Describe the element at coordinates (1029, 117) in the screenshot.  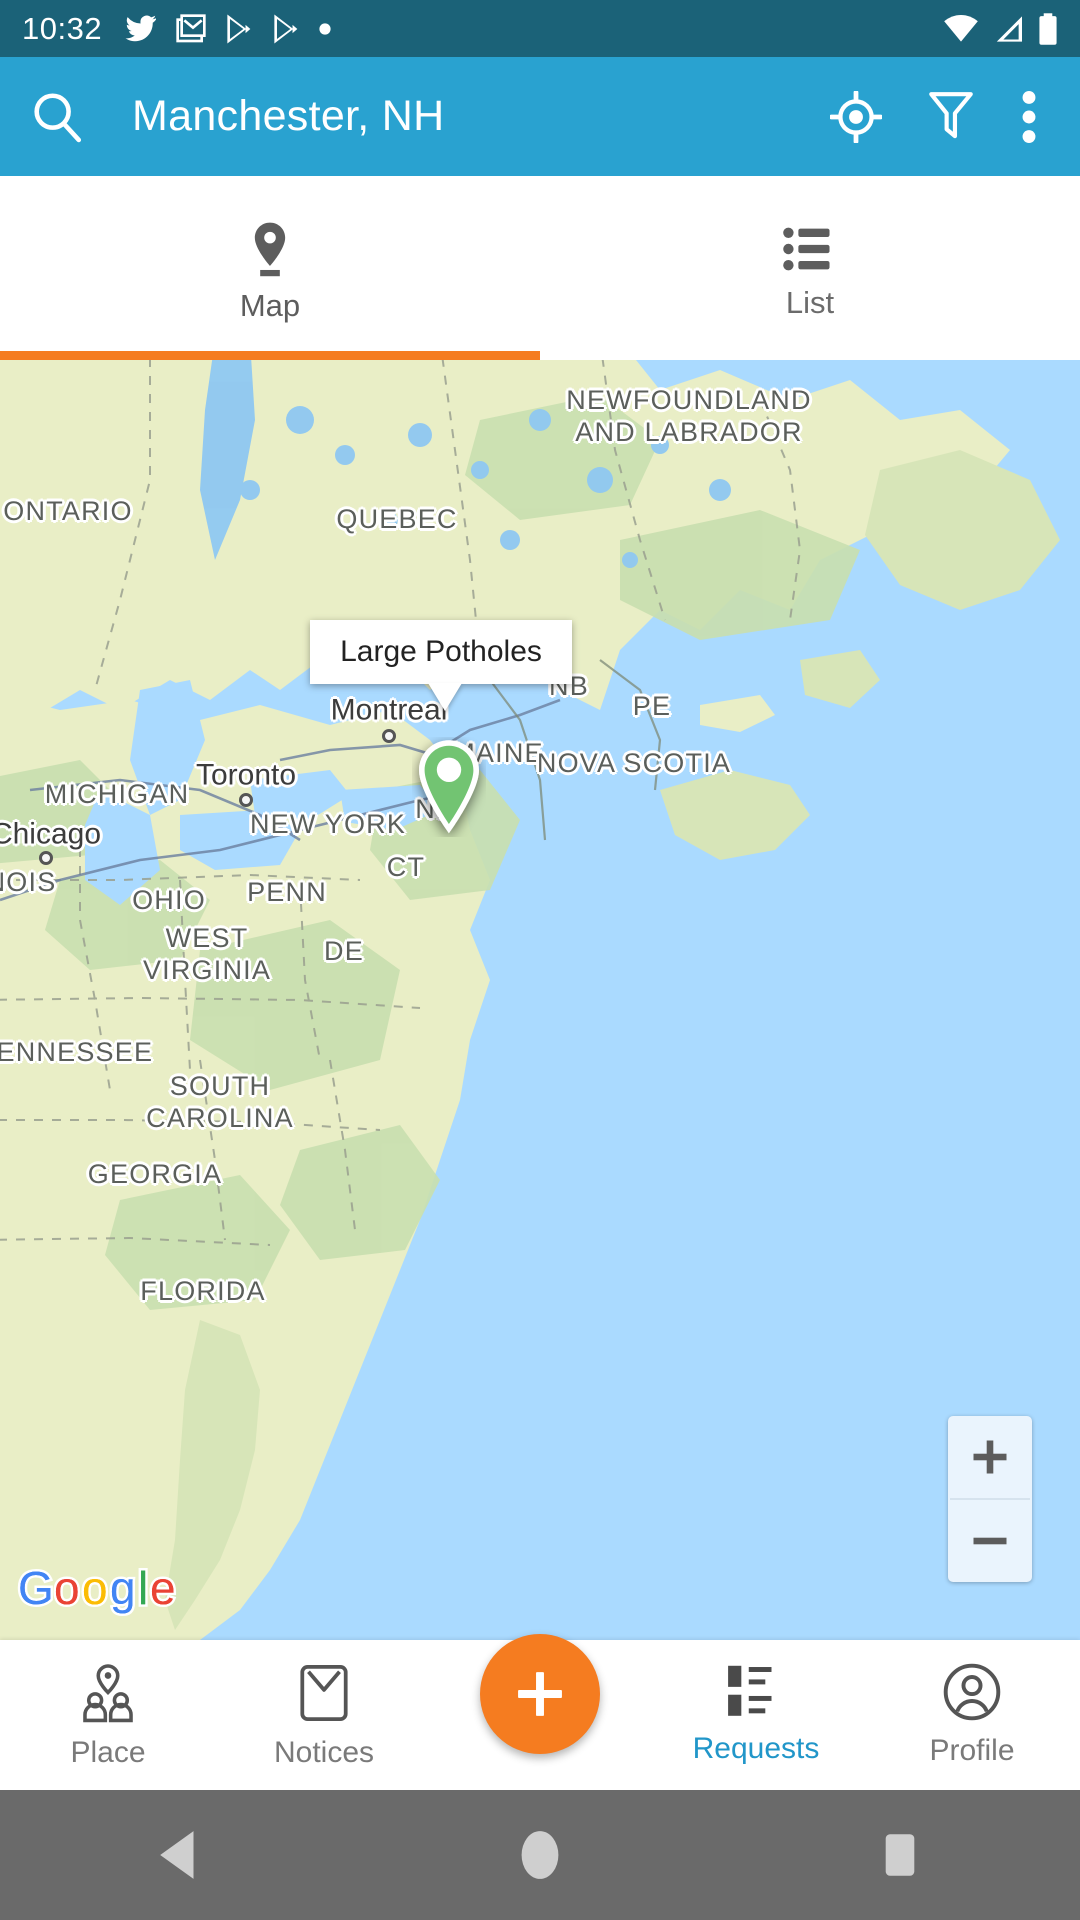
I see `overflow-menu-icon` at that location.